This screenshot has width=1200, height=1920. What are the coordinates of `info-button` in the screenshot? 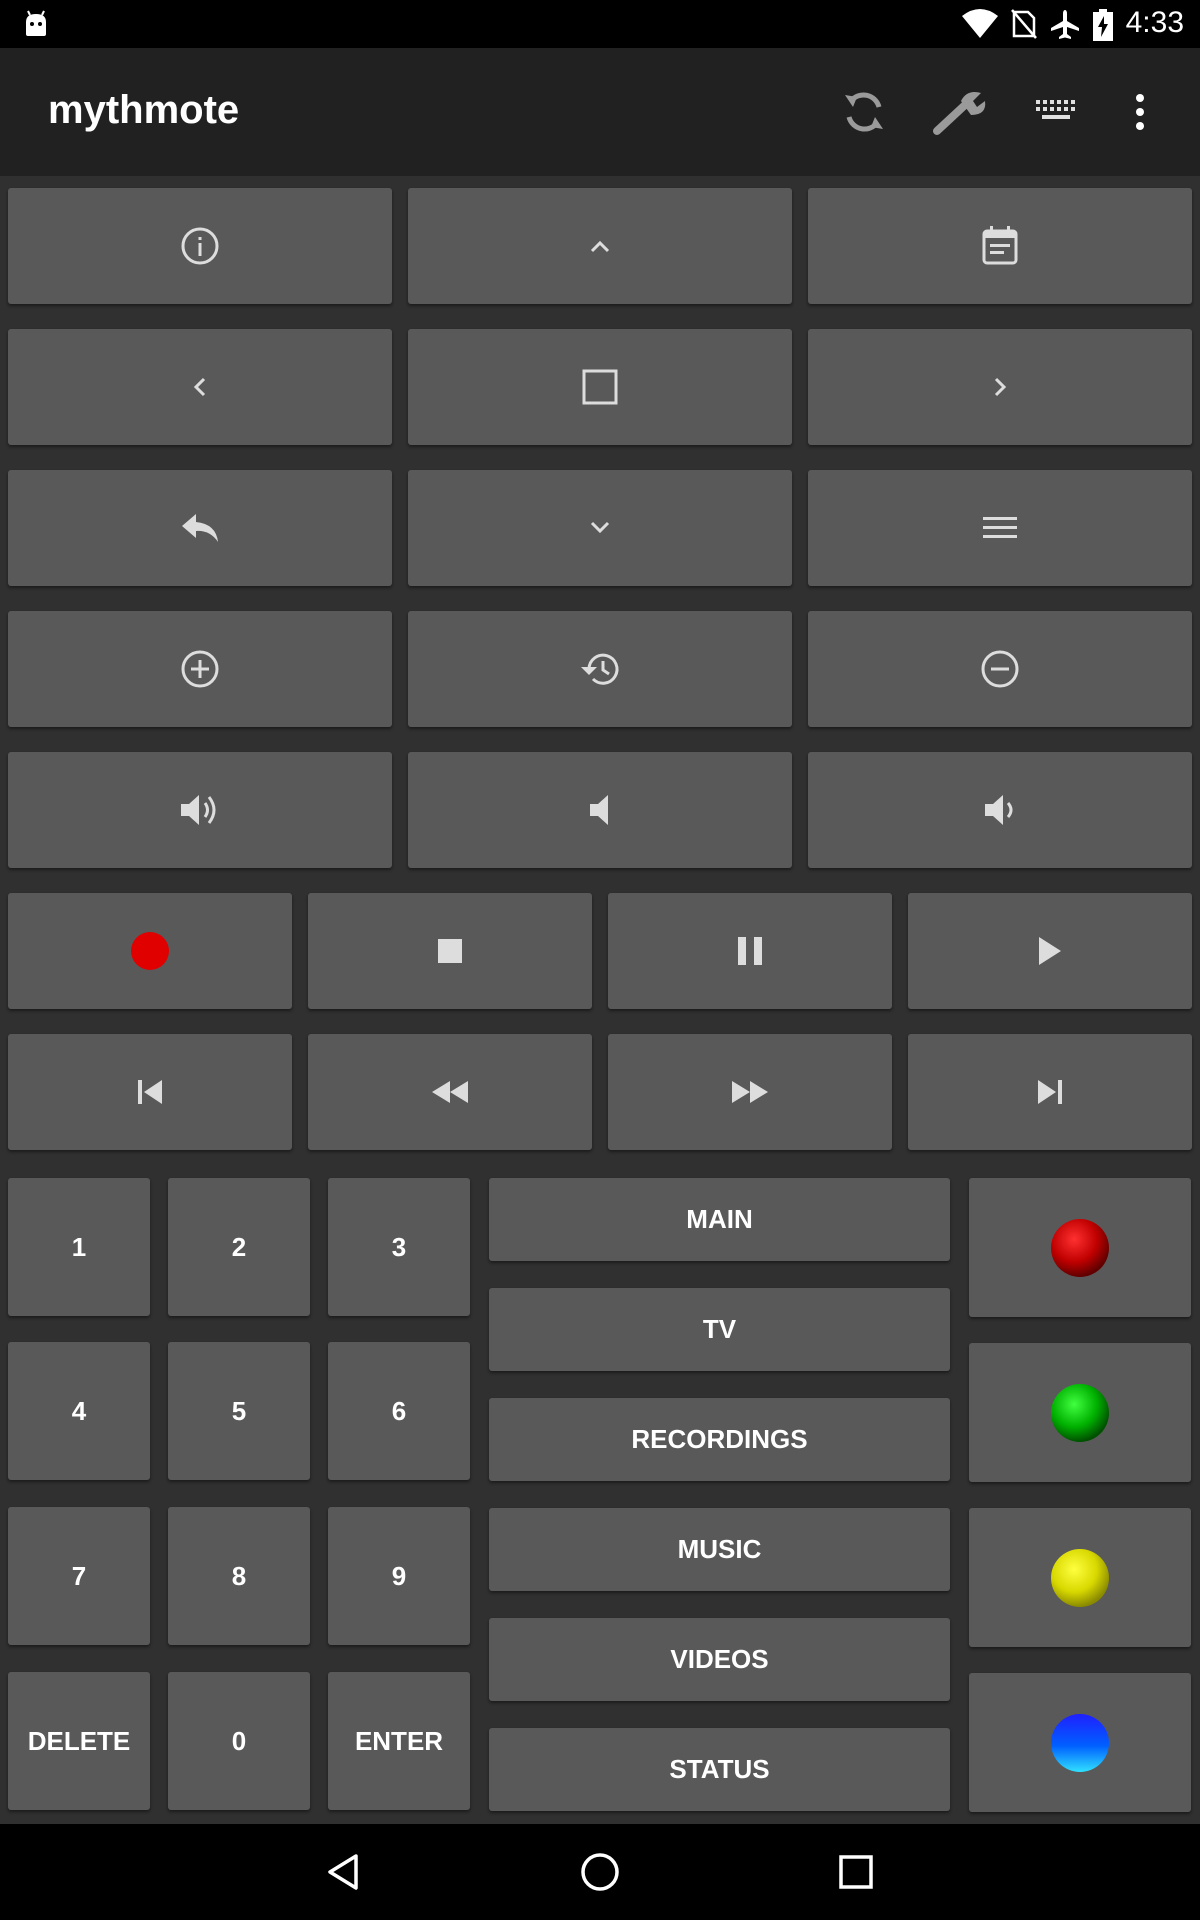 It's located at (200, 246).